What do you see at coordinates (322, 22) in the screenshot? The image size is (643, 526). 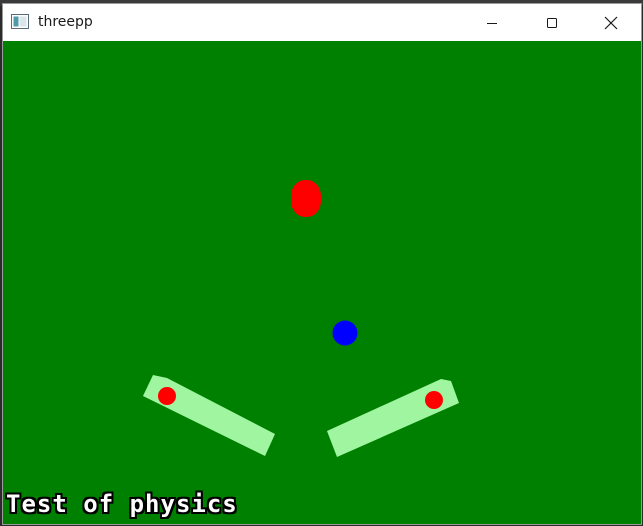 I see `title-bar: threepp` at bounding box center [322, 22].